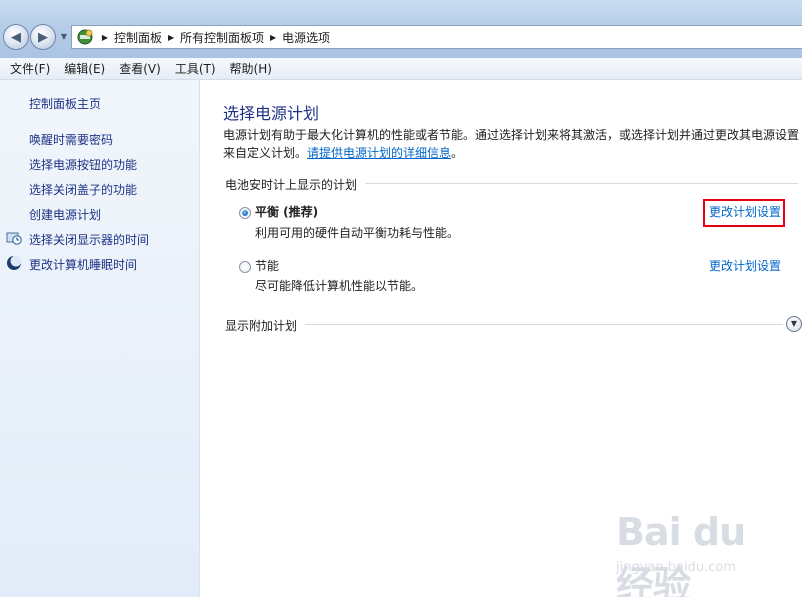 This screenshot has height=597, width=802. Describe the element at coordinates (271, 113) in the screenshot. I see `page-title: 选择电源计划` at that location.